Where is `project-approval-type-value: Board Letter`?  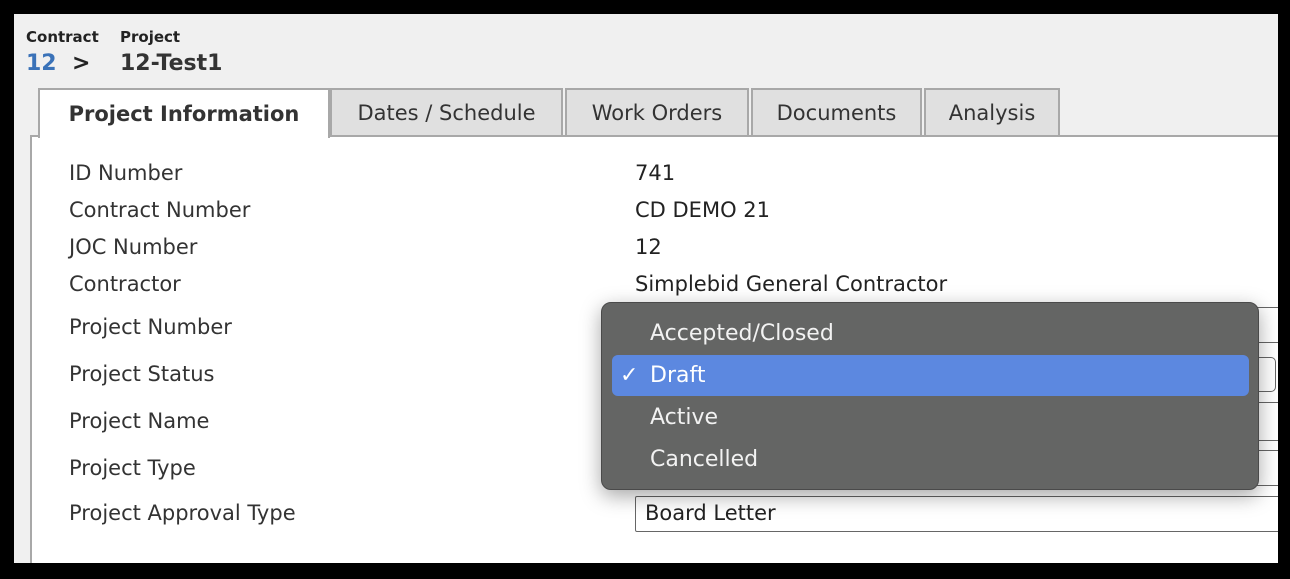 project-approval-type-value: Board Letter is located at coordinates (710, 513).